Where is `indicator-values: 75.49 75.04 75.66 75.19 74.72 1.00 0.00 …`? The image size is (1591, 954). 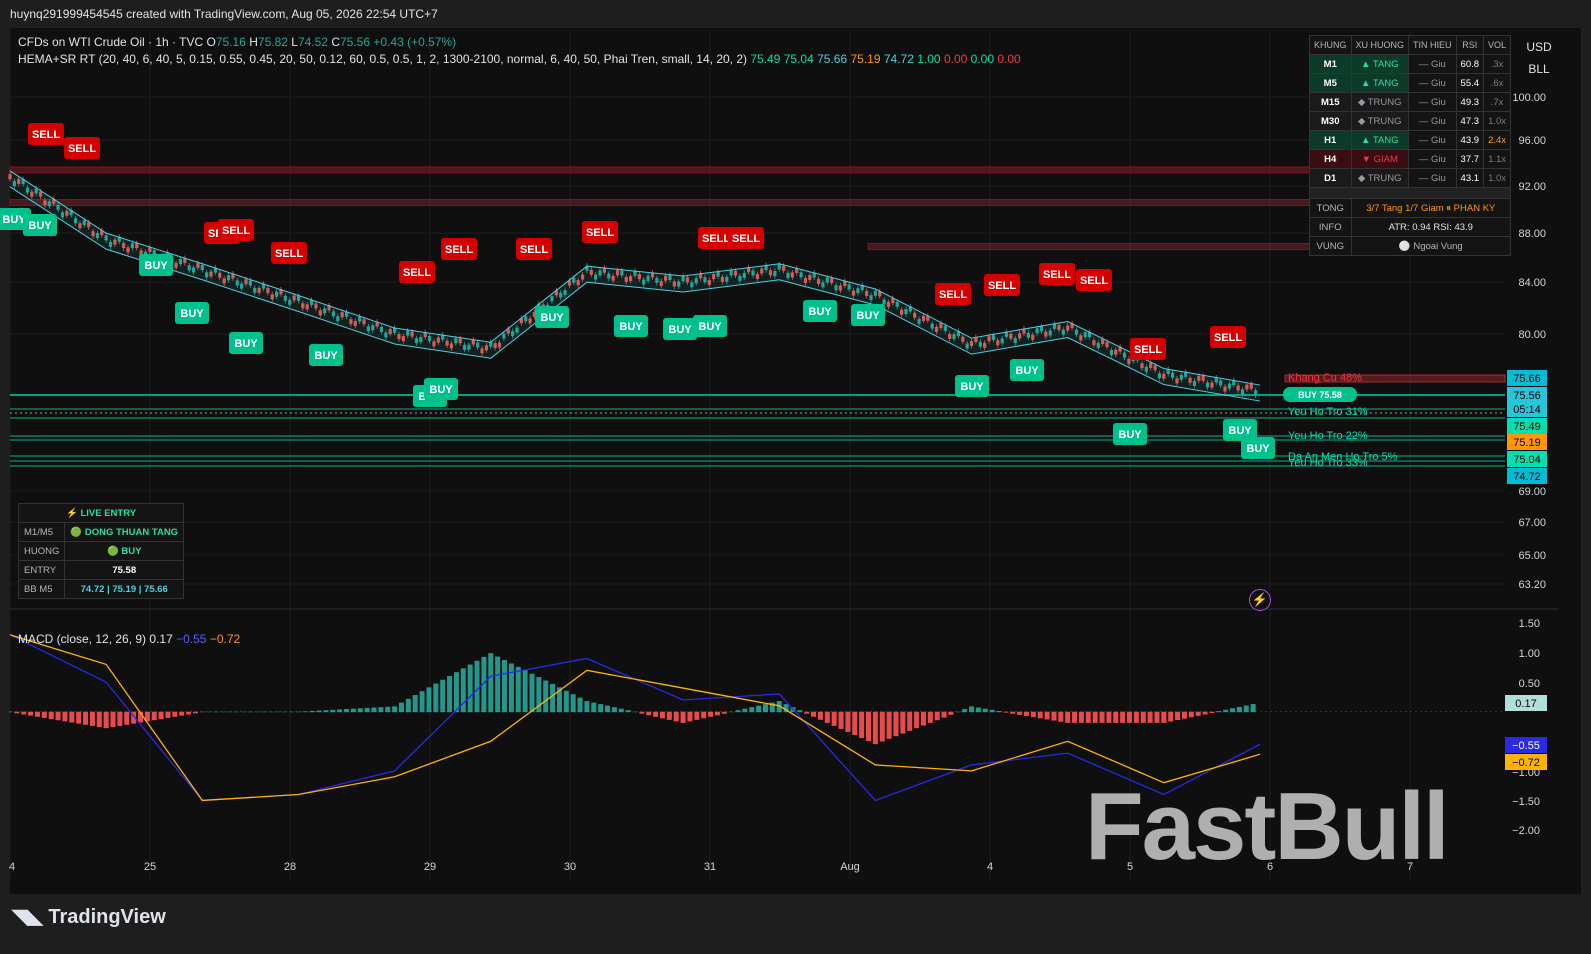
indicator-values: 75.49 75.04 75.66 75.19 74.72 1.00 0.00 … is located at coordinates (885, 59).